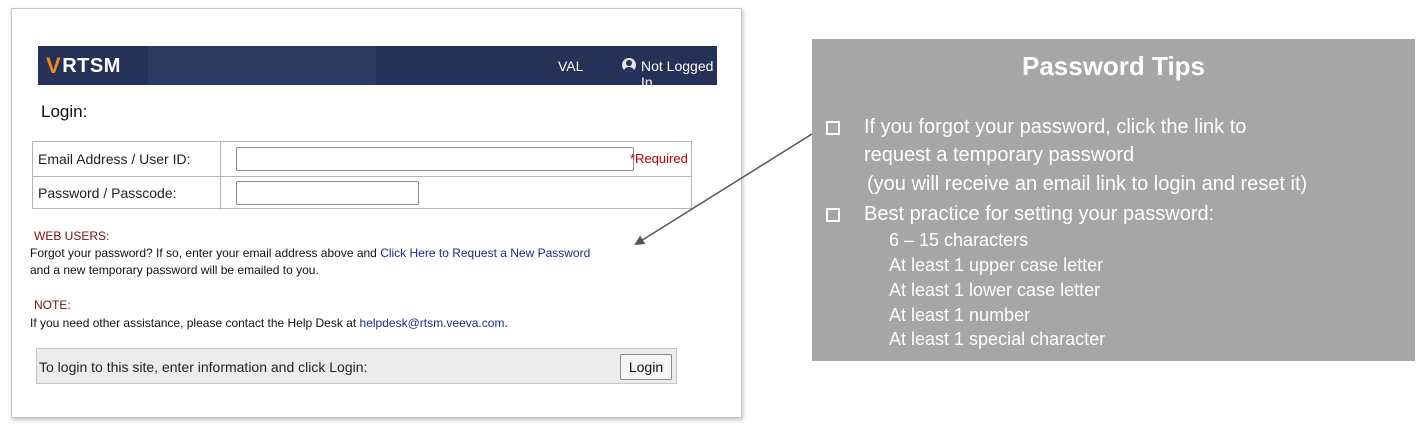  What do you see at coordinates (677, 74) in the screenshot?
I see `login-status: Not Logged In` at bounding box center [677, 74].